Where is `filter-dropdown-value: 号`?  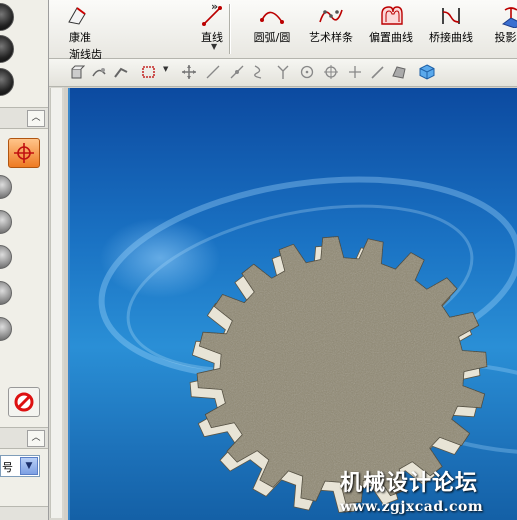 filter-dropdown-value: 号 is located at coordinates (7, 467).